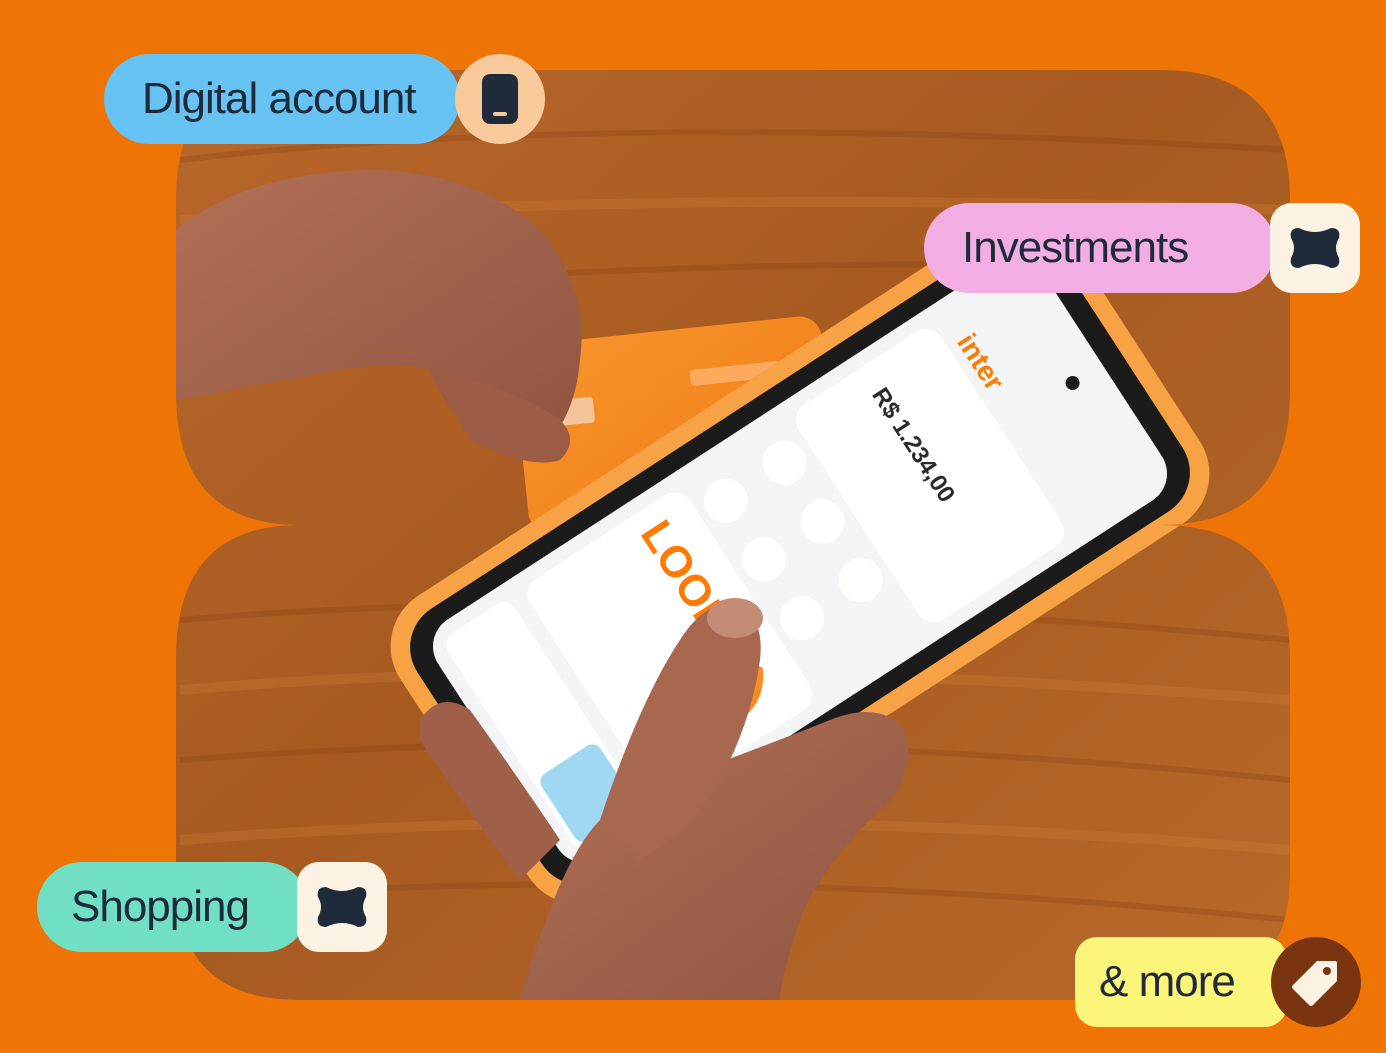  I want to click on shopping-badge, so click(342, 907).